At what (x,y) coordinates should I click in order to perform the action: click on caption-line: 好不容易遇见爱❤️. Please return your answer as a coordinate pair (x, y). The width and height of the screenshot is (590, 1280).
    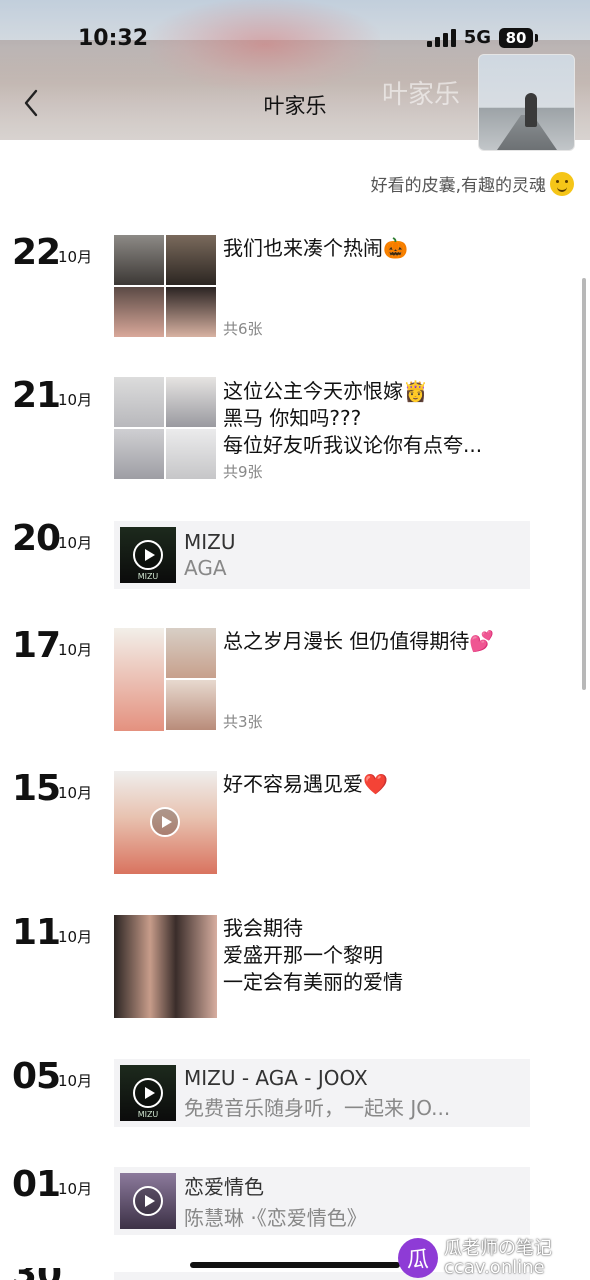
    Looking at the image, I should click on (305, 784).